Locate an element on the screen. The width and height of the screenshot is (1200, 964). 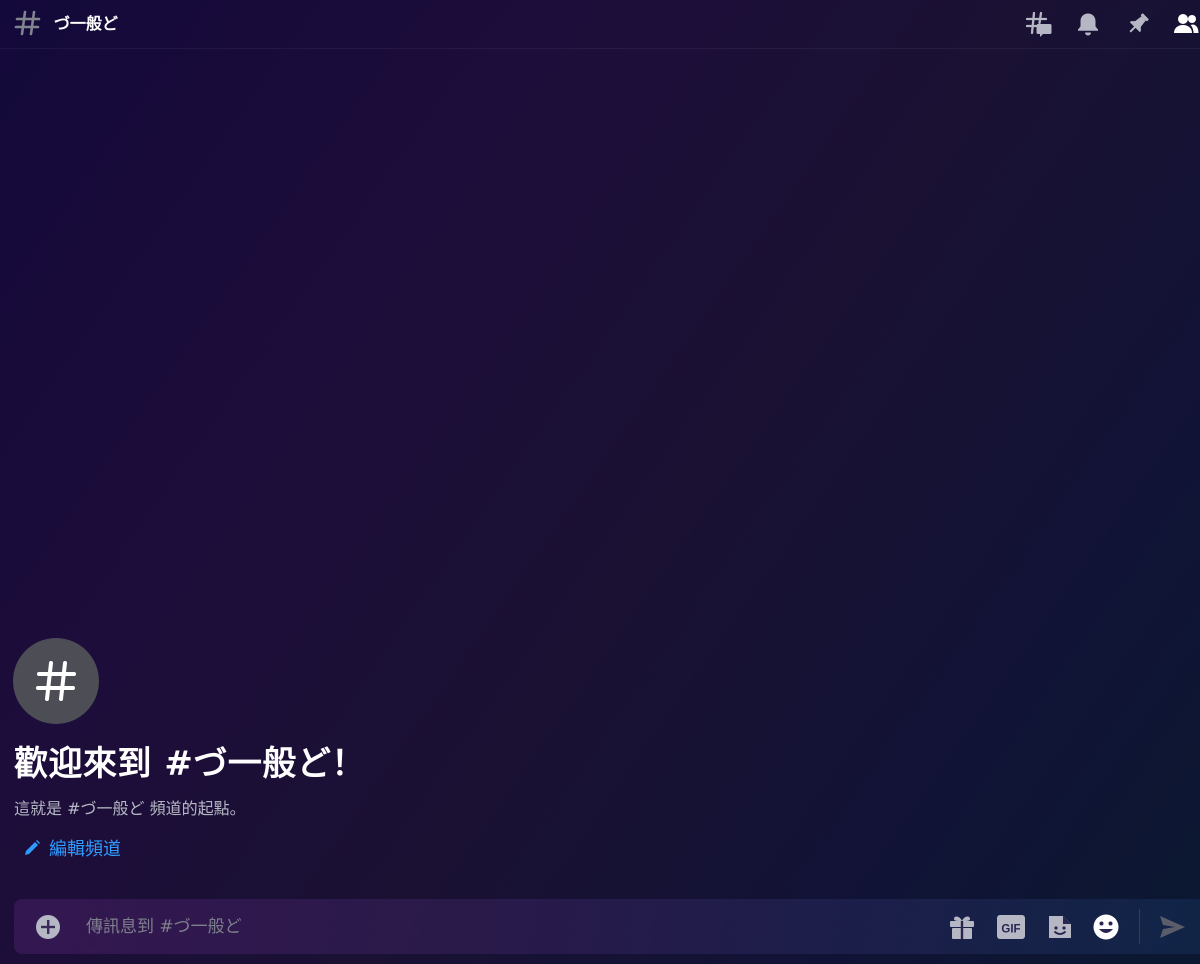
gift-icon is located at coordinates (962, 927).